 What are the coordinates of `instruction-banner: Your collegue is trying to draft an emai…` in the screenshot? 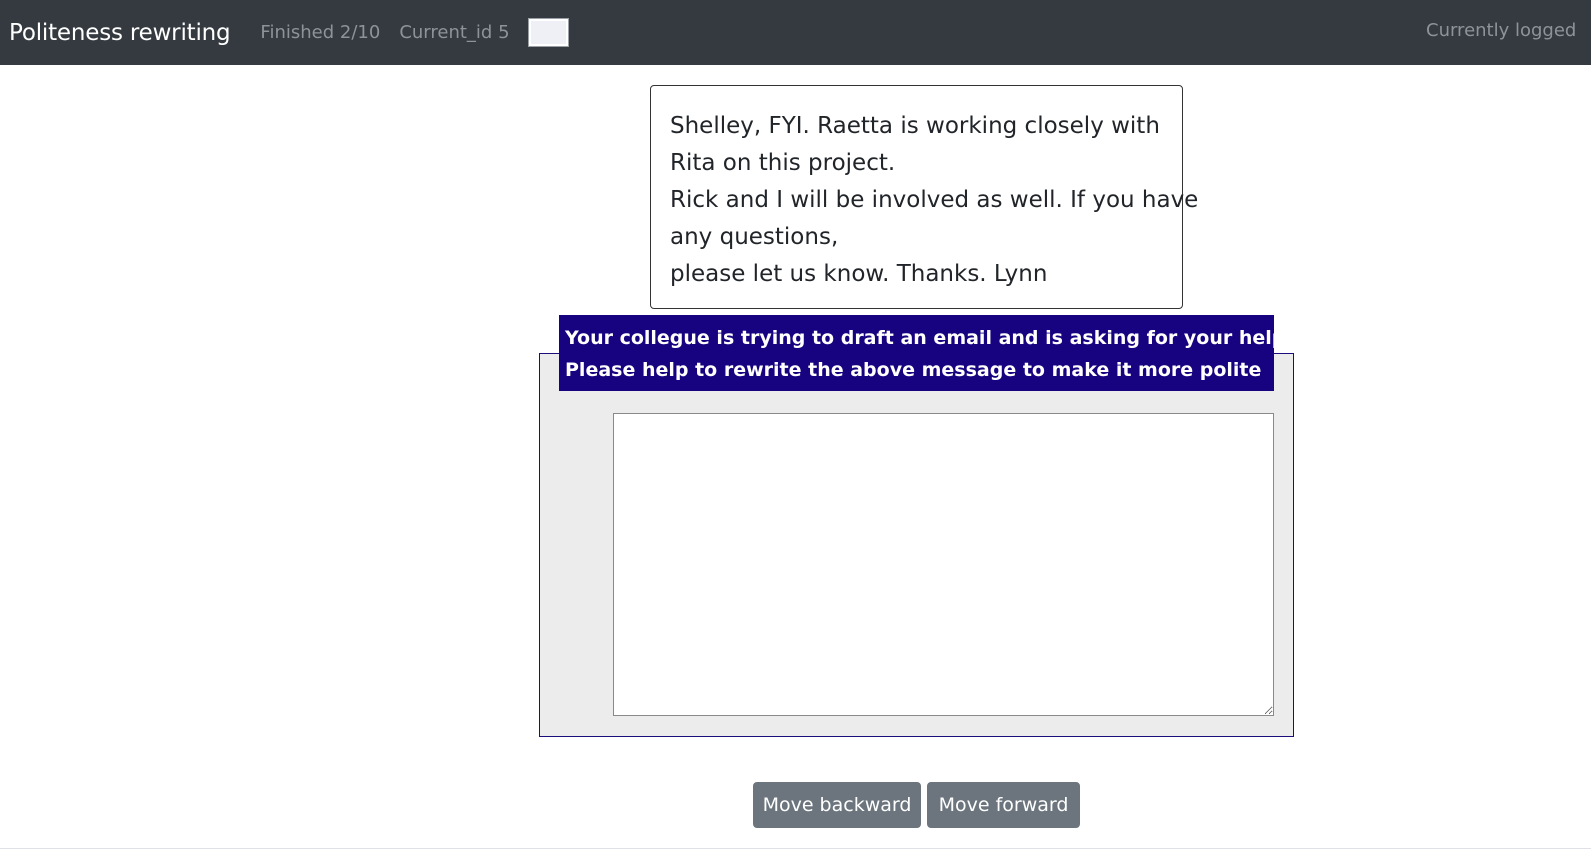 It's located at (926, 353).